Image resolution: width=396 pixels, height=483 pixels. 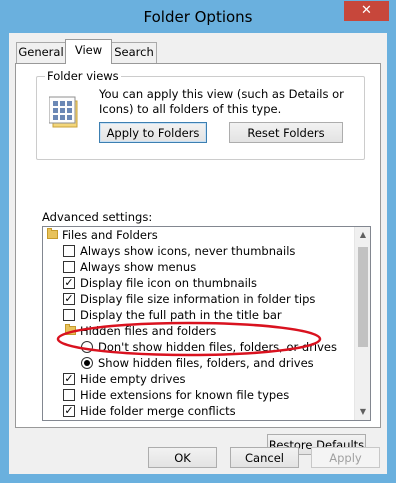 I want to click on apply-button: Apply, so click(x=345, y=457).